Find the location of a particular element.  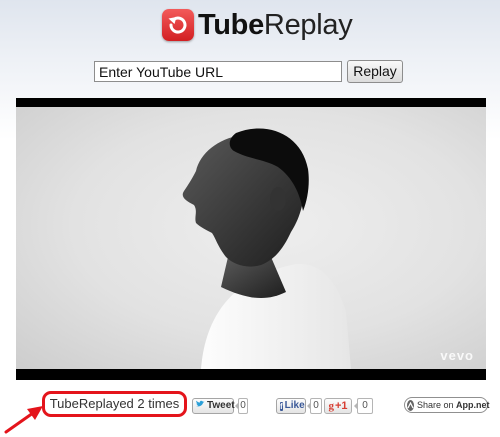

tweet-label: Tweet is located at coordinates (221, 405).